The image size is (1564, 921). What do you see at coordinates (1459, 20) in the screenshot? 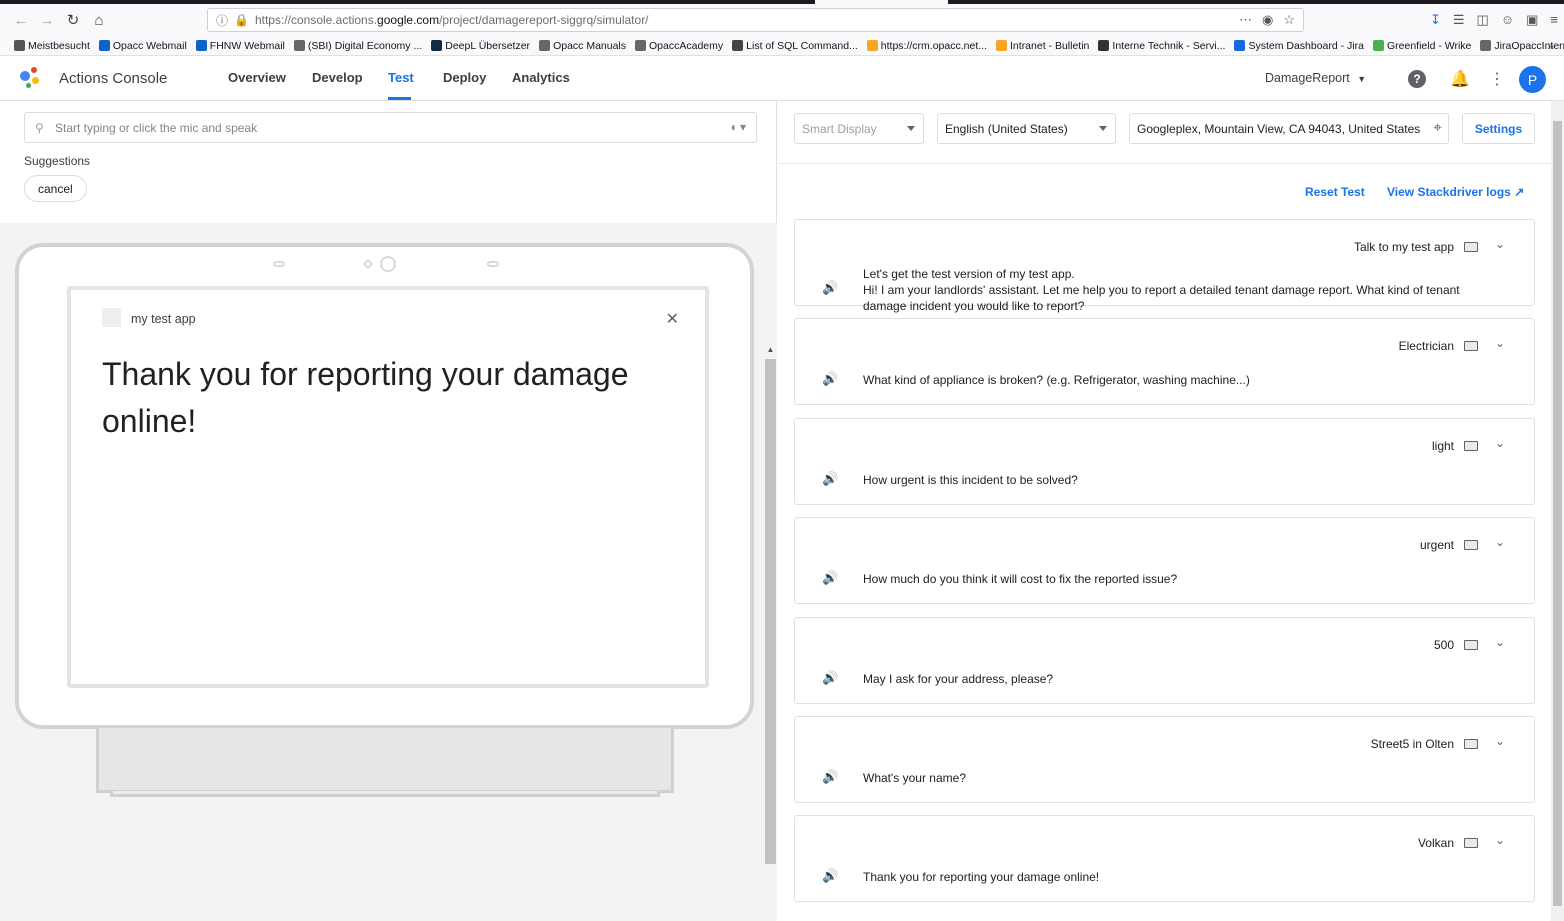
I see `library-icon: ☰` at bounding box center [1459, 20].